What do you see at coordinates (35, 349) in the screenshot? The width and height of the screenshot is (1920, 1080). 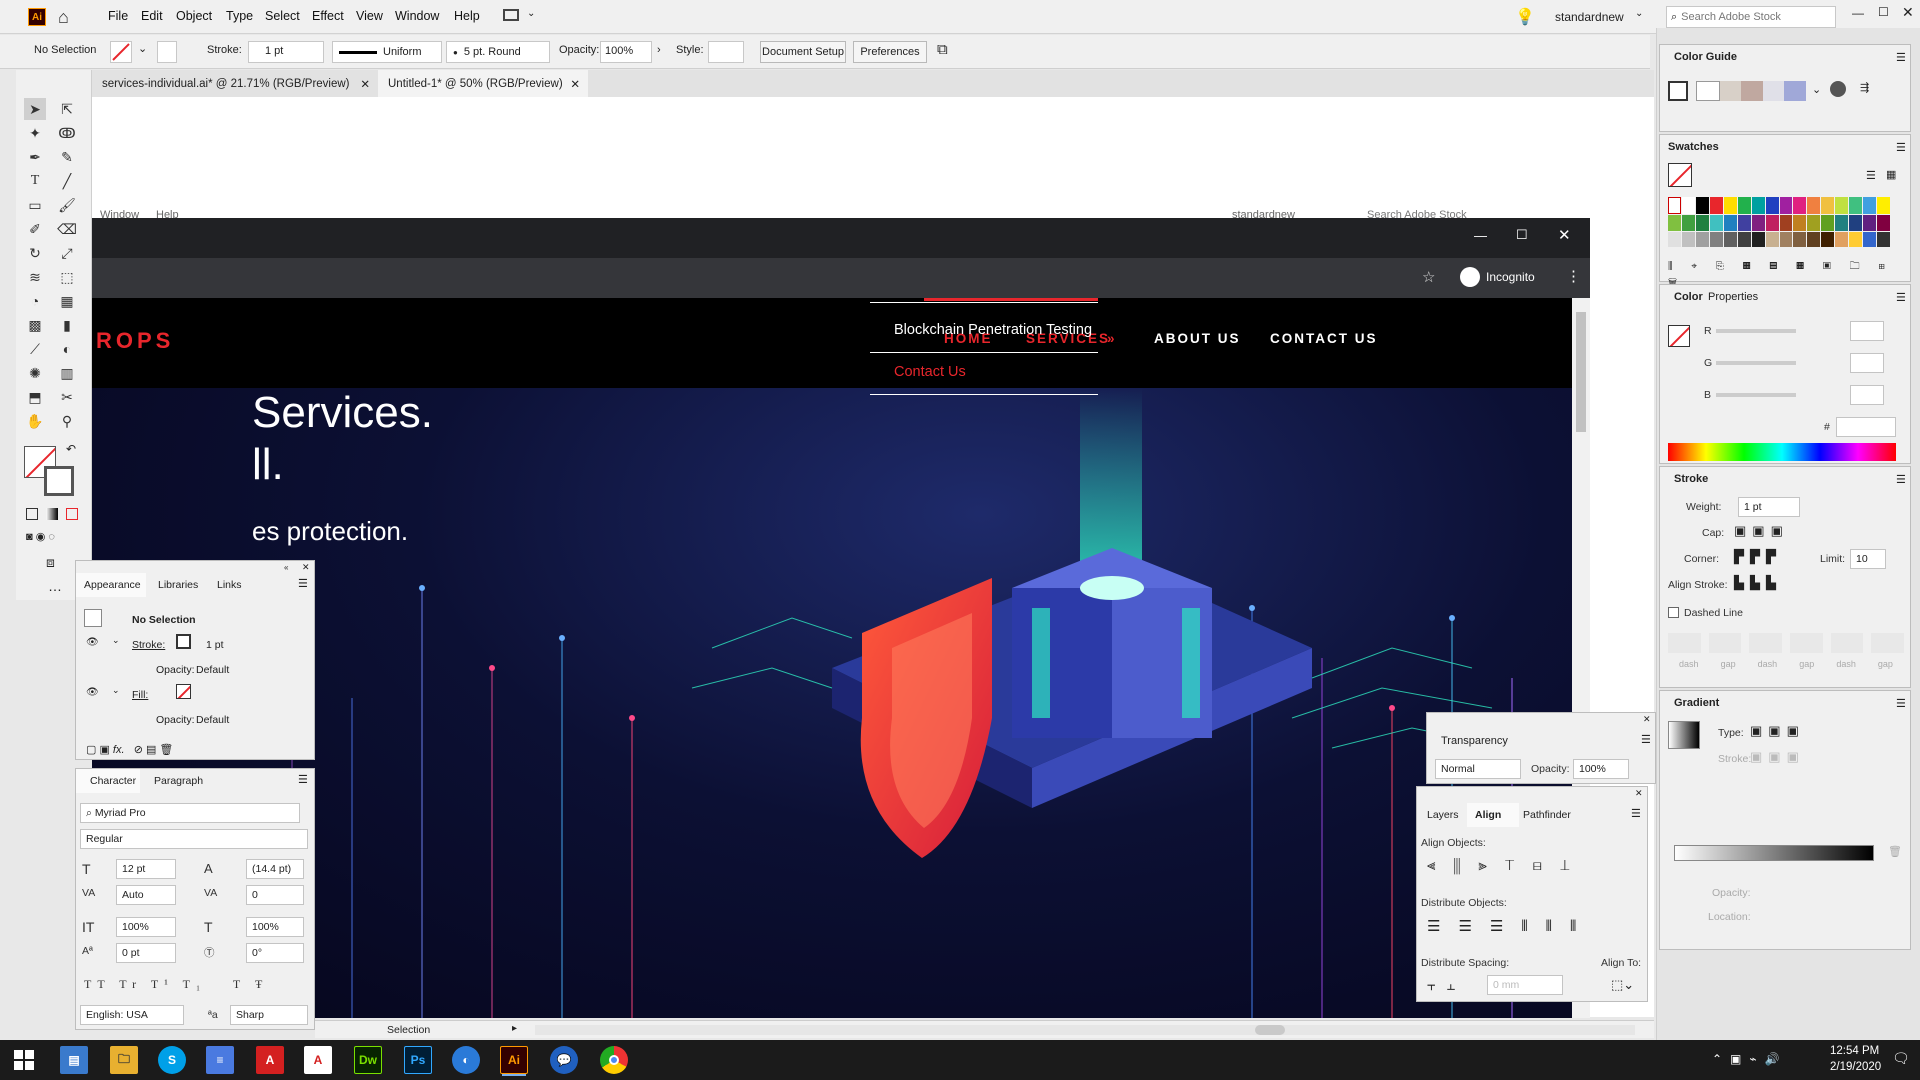 I see `eyedropper-icon: ⟋` at bounding box center [35, 349].